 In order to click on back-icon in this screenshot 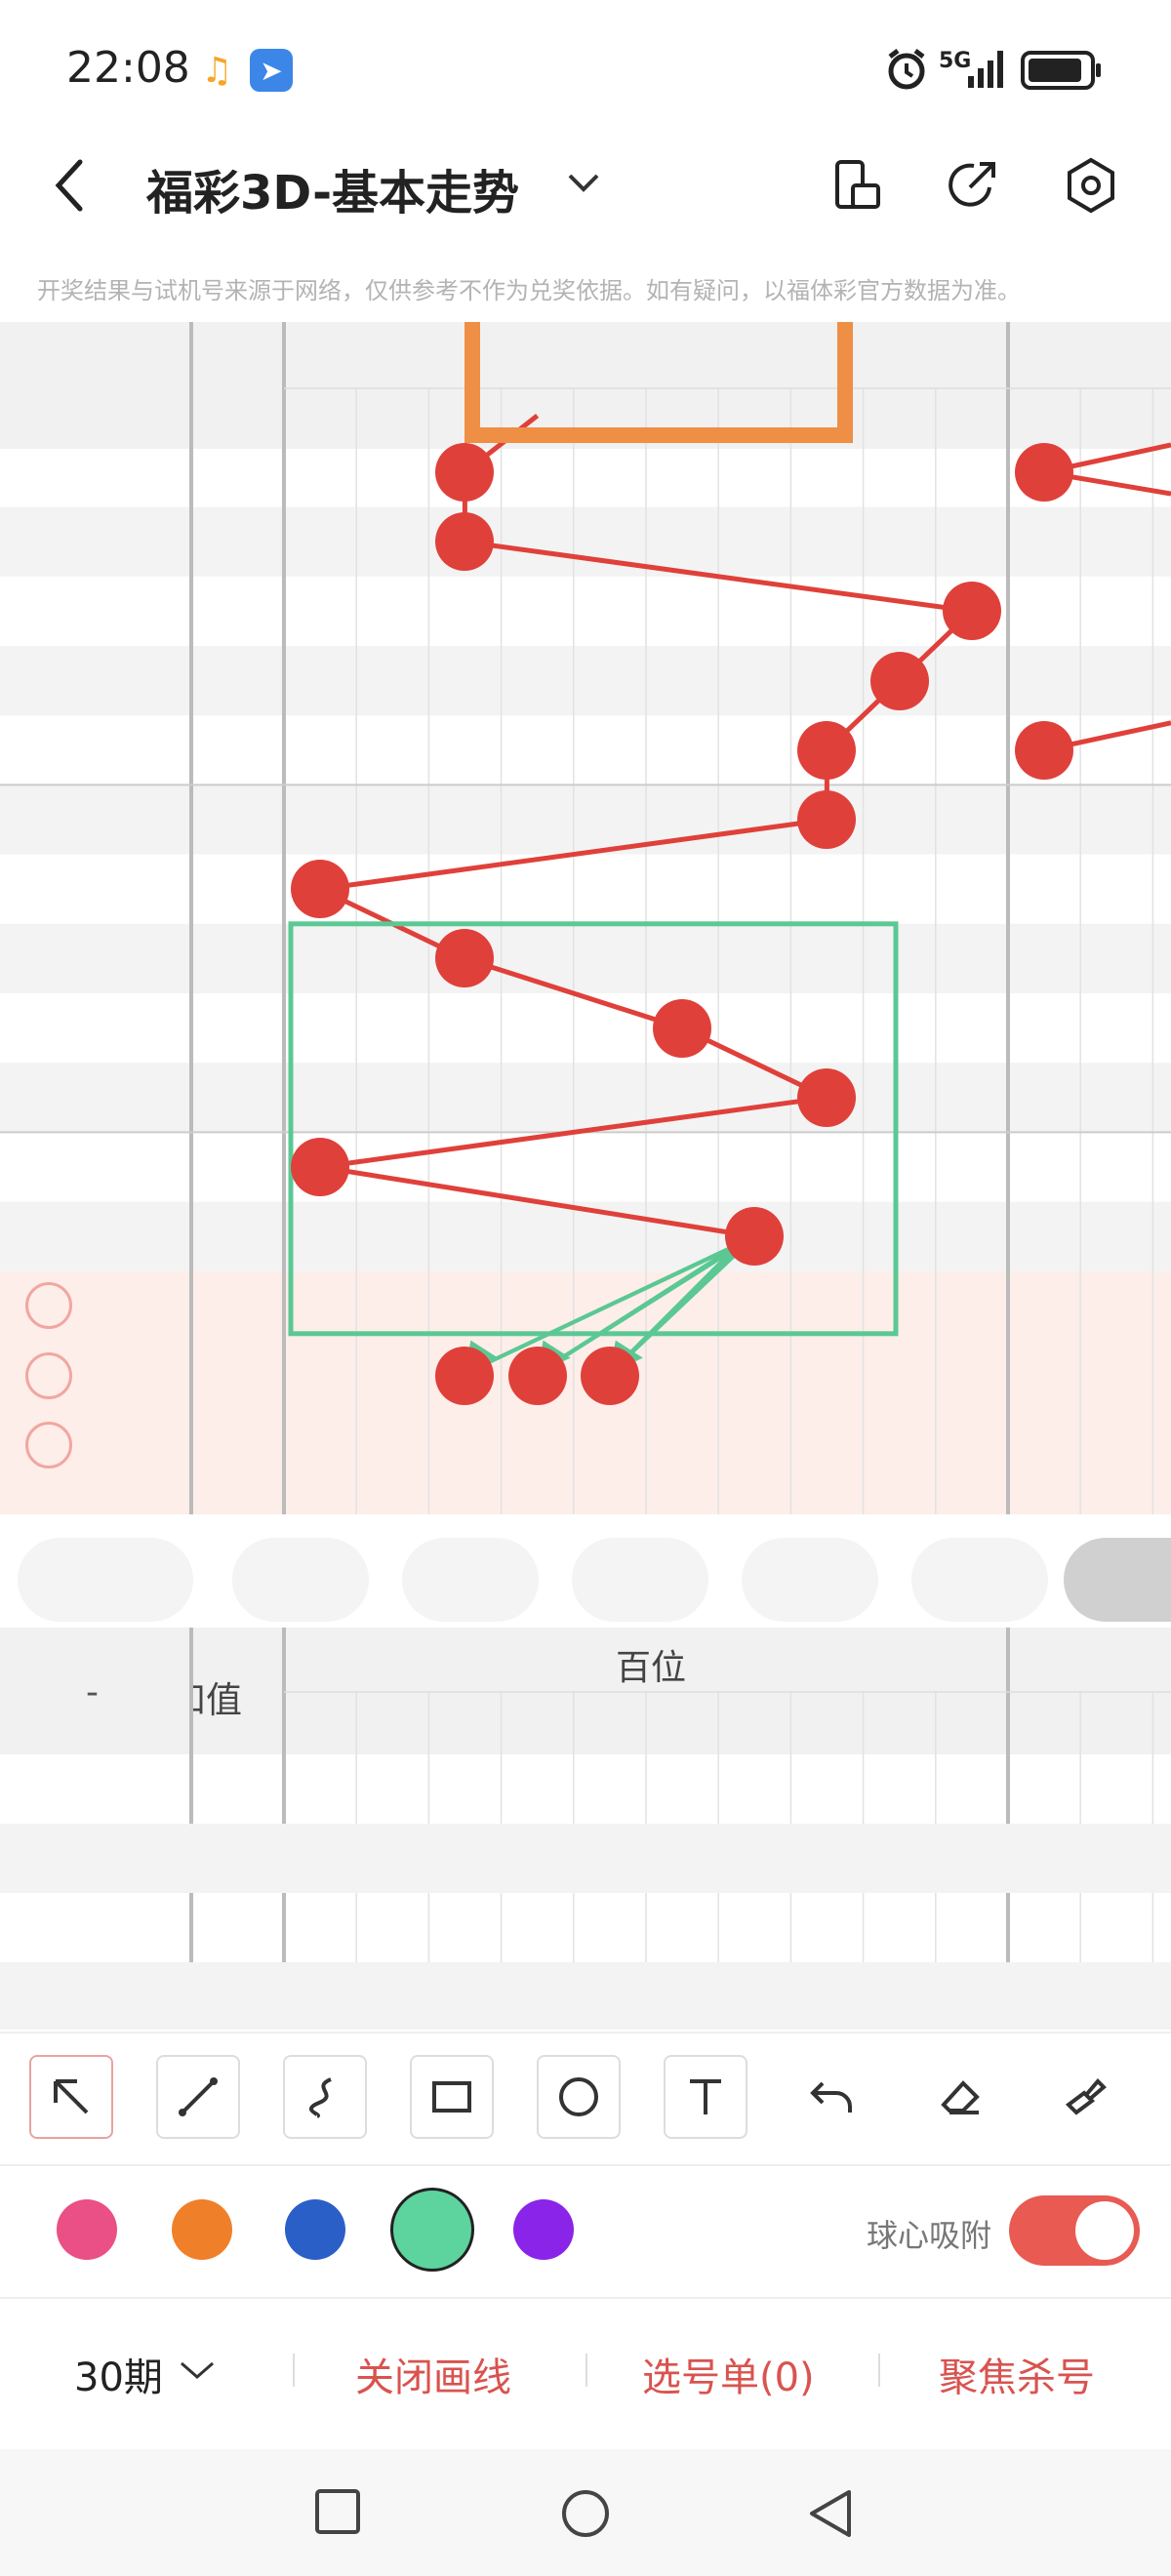, I will do `click(70, 187)`.